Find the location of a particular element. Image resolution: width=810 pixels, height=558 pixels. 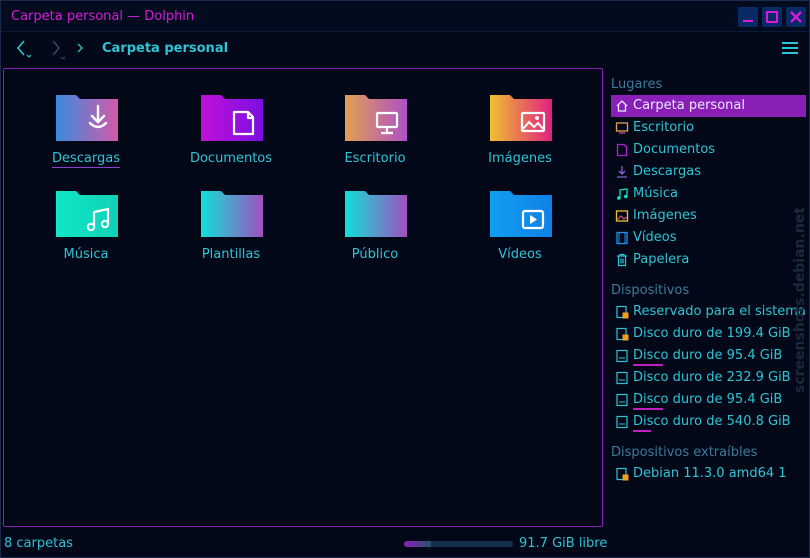

hamburger-icon is located at coordinates (790, 48).